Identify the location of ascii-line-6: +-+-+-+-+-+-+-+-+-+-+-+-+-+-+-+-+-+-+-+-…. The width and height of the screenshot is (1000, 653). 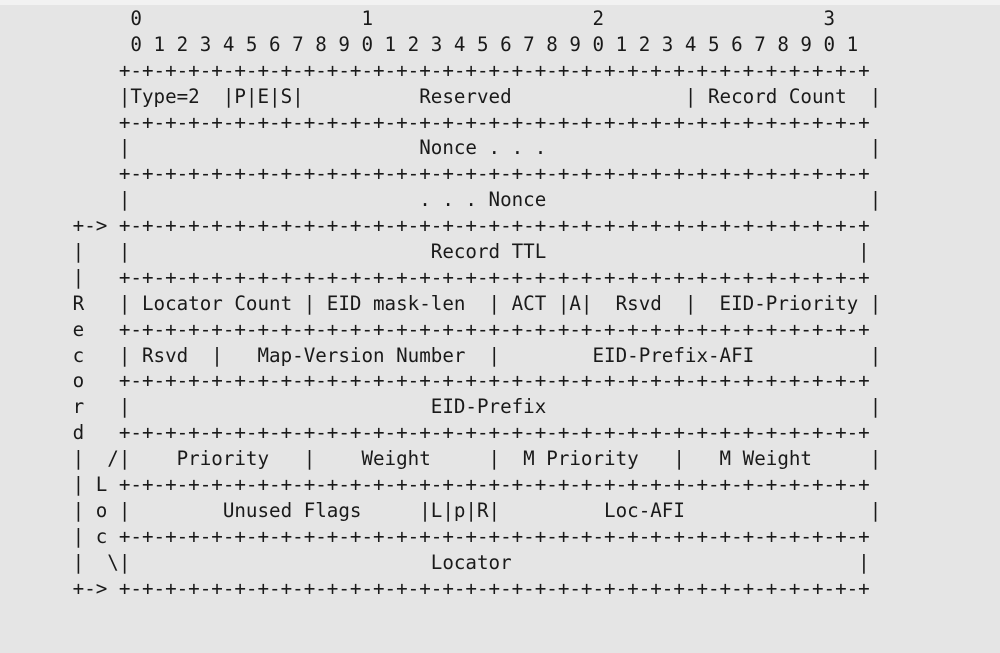
(454, 174).